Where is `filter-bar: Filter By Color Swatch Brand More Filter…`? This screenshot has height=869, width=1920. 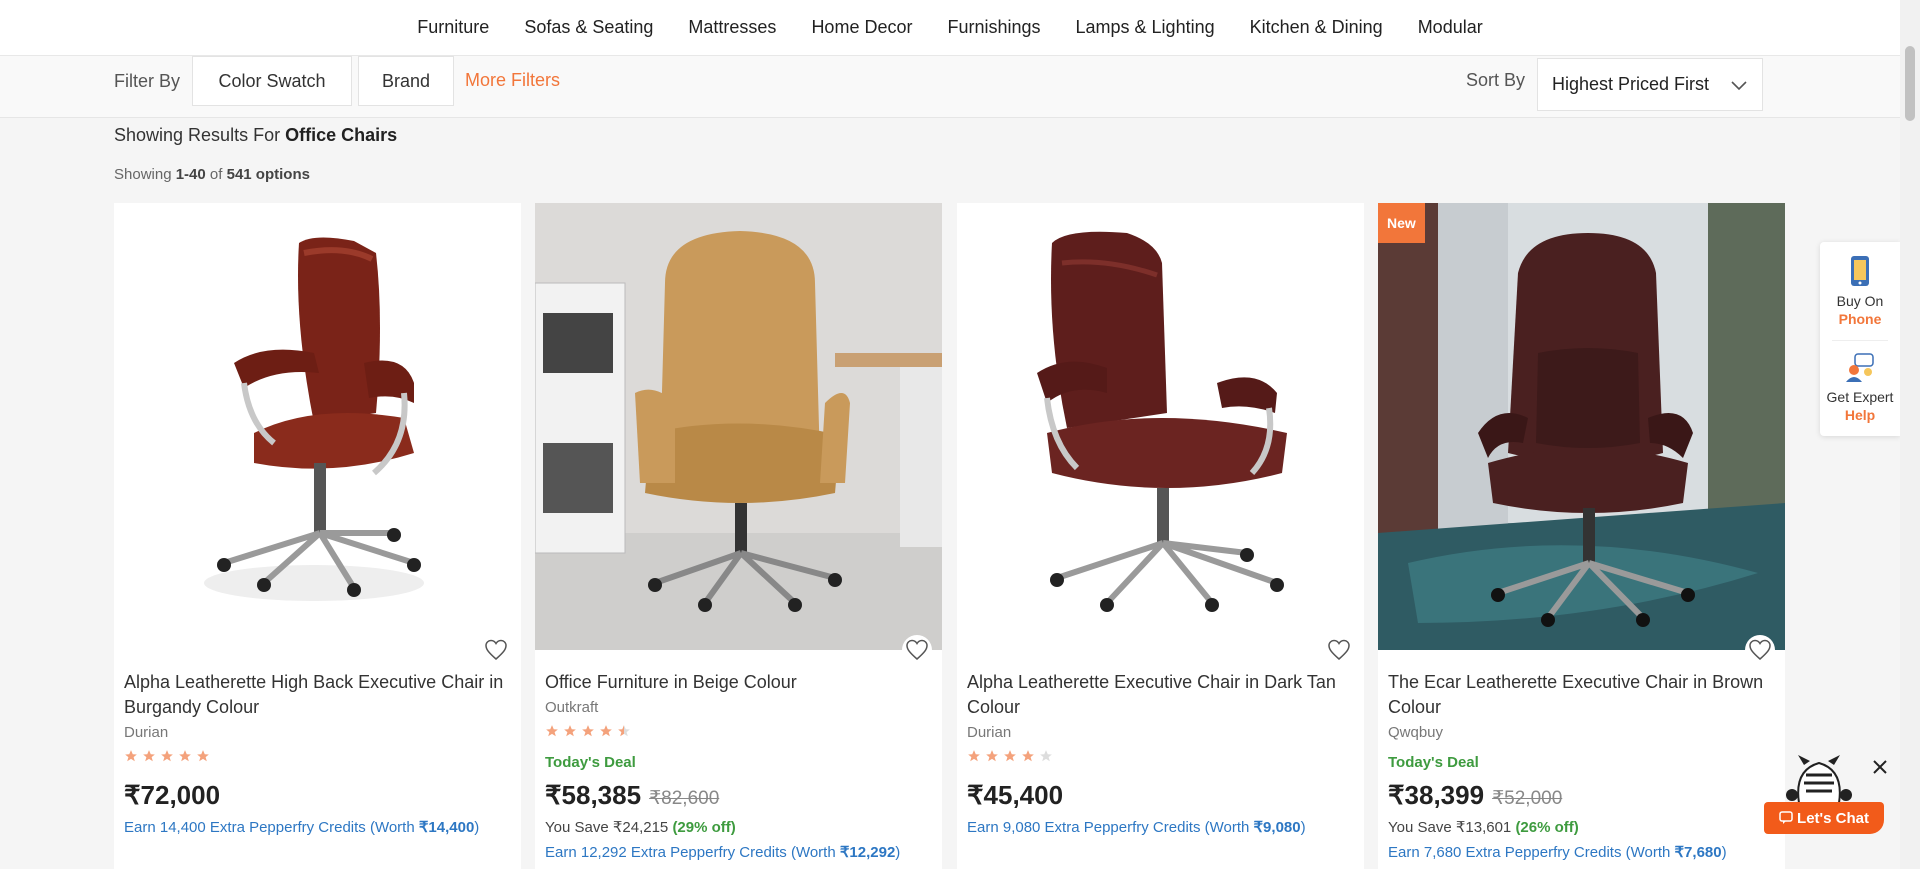 filter-bar: Filter By Color Swatch Brand More Filter… is located at coordinates (950, 87).